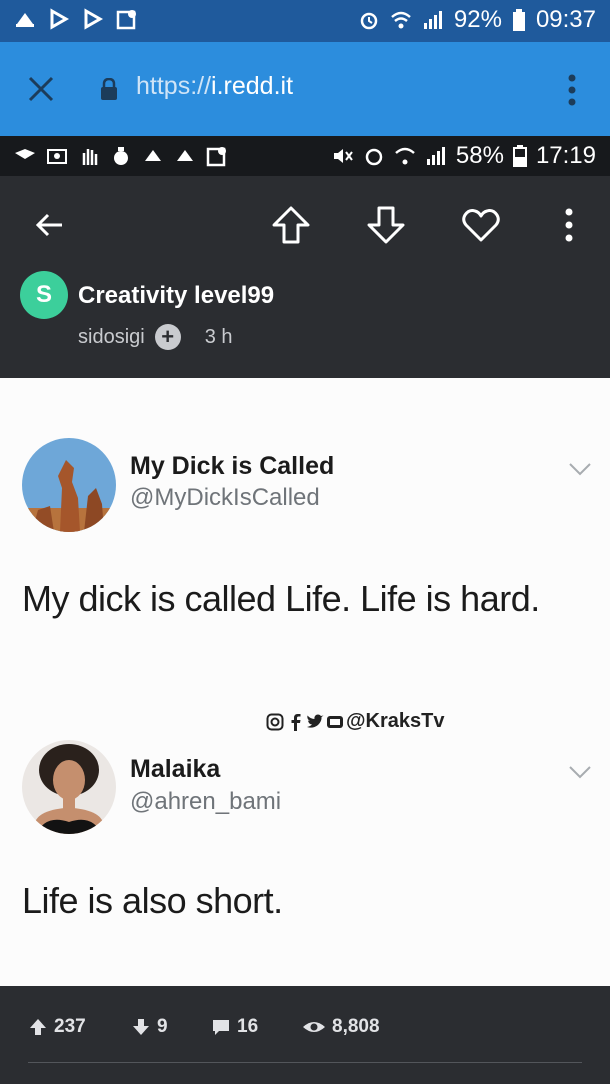  What do you see at coordinates (565, 19) in the screenshot?
I see `outer-clock: 09:37` at bounding box center [565, 19].